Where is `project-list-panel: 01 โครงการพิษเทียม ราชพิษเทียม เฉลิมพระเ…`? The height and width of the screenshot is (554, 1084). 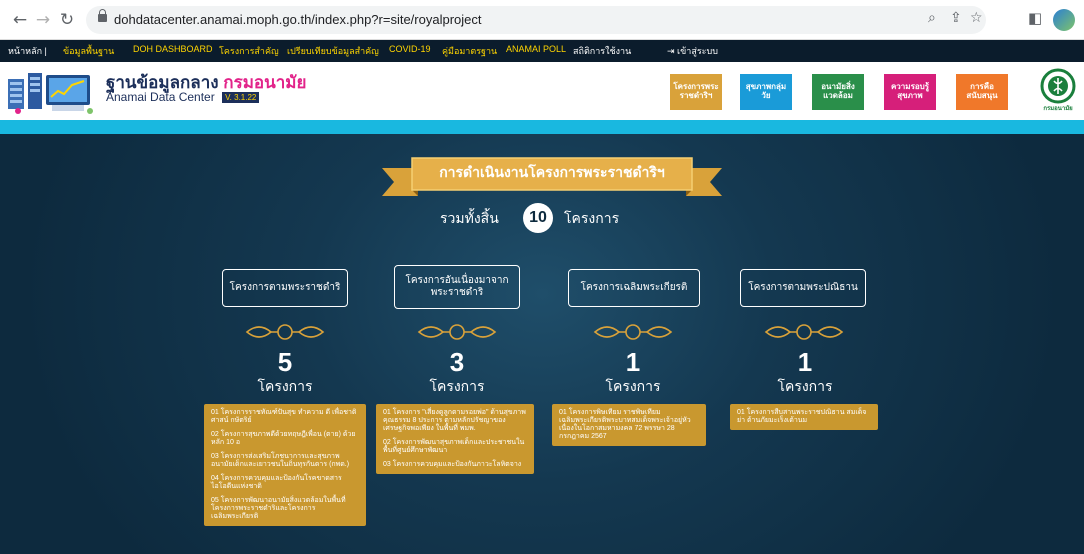
project-list-panel: 01 โครงการพิษเทียม ราชพิษเทียม เฉลิมพระเ… is located at coordinates (629, 425).